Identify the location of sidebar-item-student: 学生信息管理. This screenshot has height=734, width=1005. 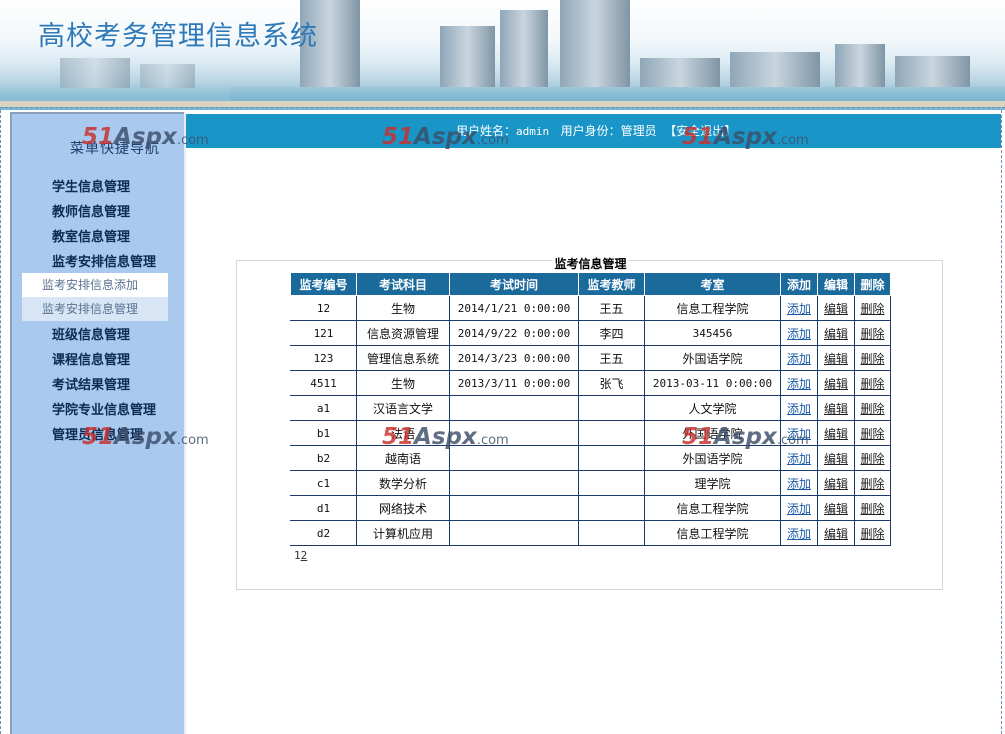
(91, 185).